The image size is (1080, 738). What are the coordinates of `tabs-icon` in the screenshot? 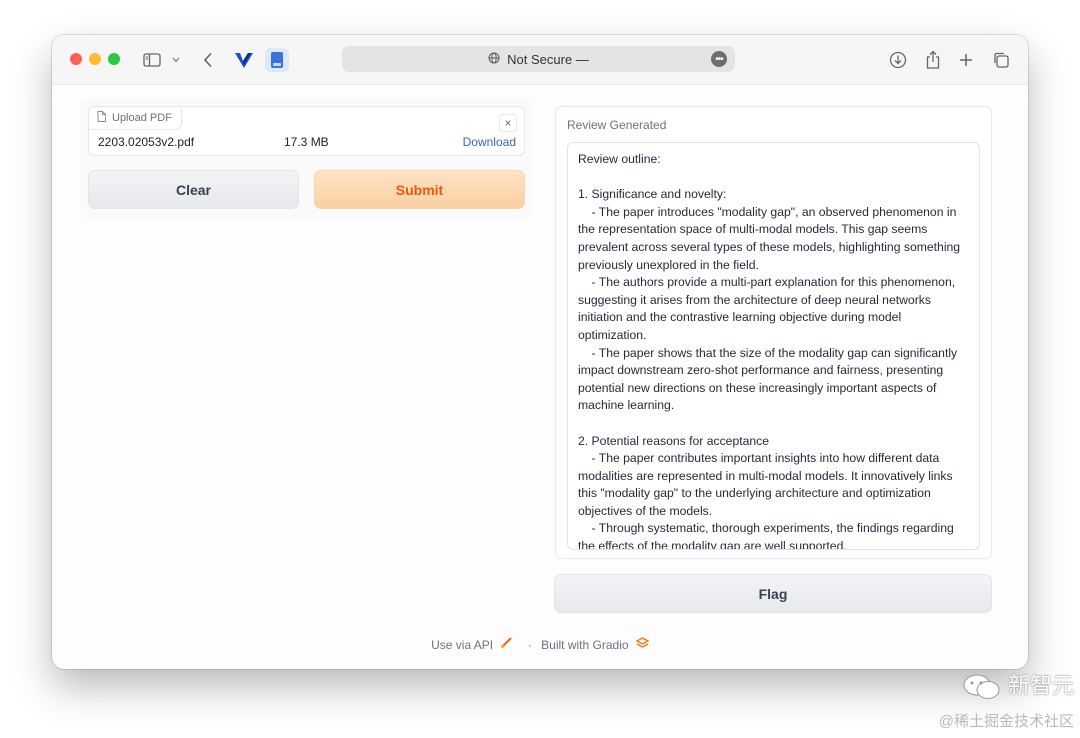 It's located at (1001, 60).